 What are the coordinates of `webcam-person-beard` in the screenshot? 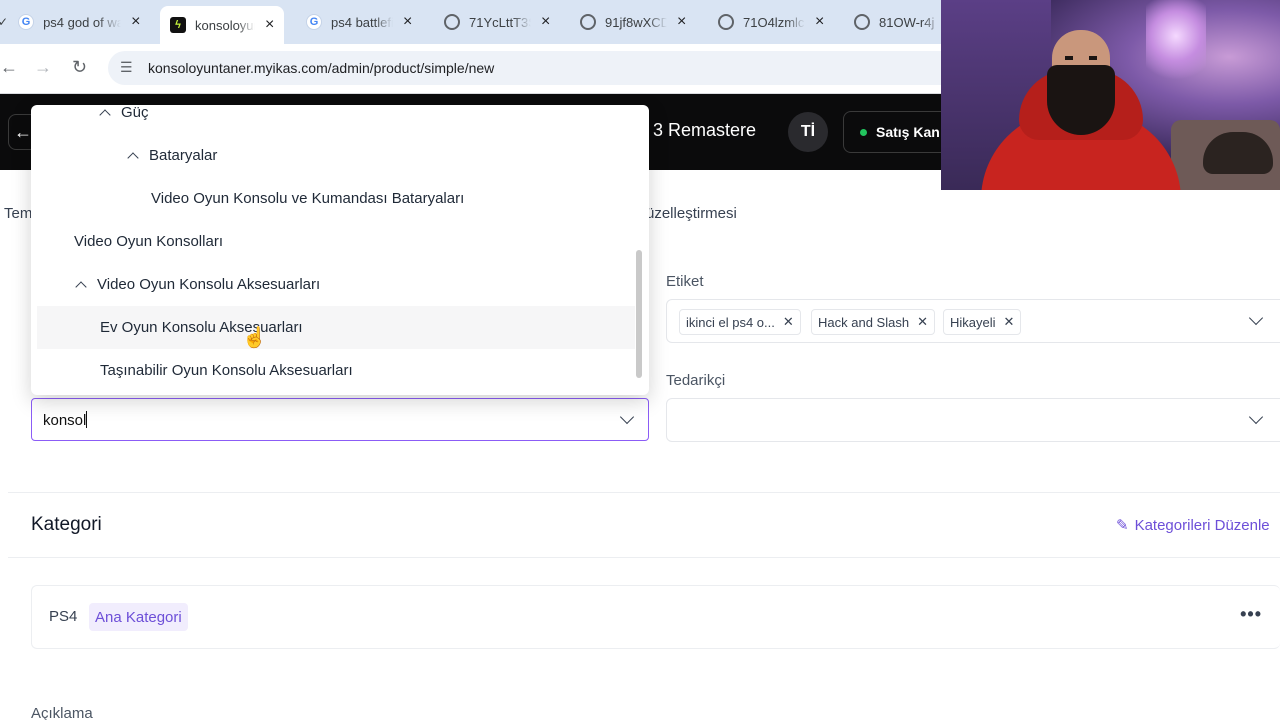 It's located at (1081, 100).